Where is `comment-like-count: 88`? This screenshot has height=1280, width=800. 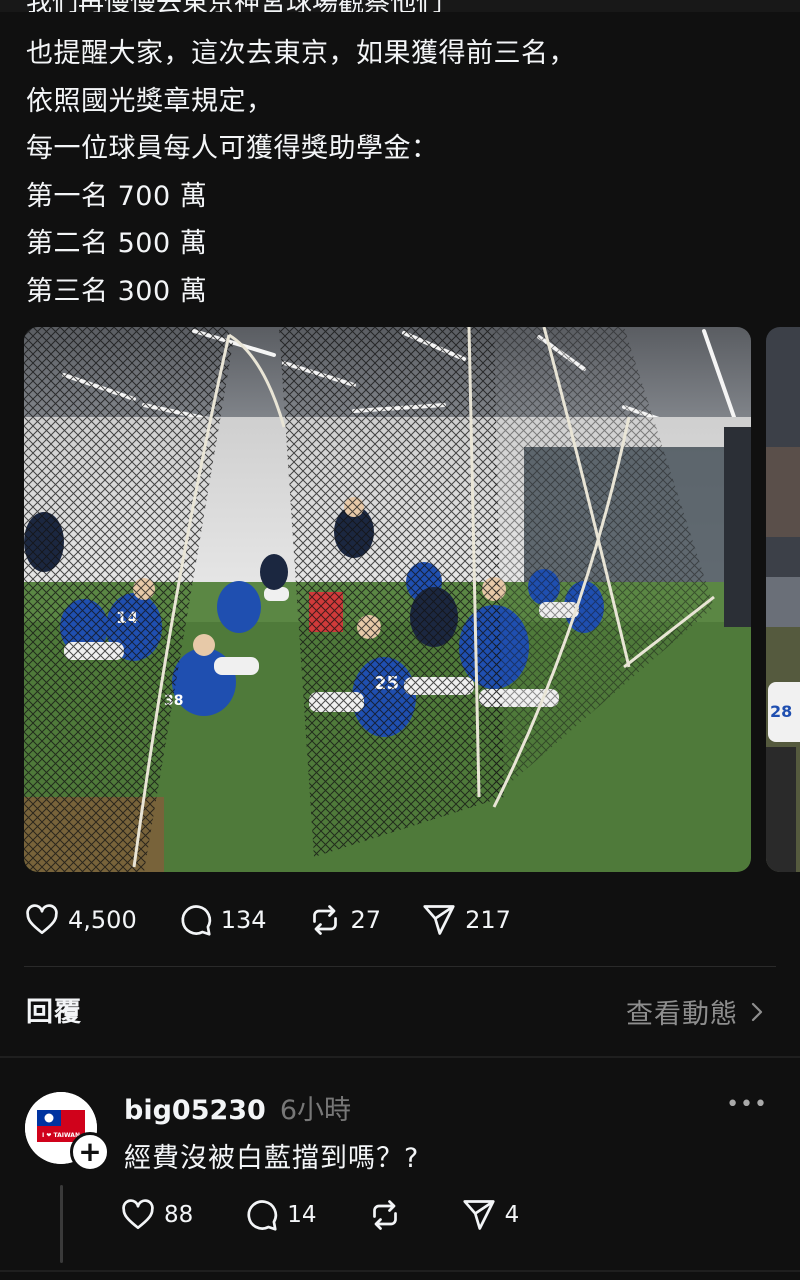 comment-like-count: 88 is located at coordinates (179, 1215).